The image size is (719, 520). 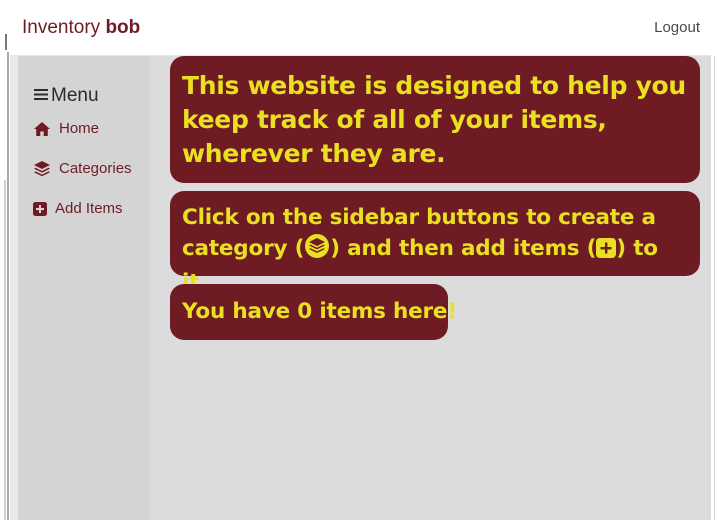 What do you see at coordinates (714, 288) in the screenshot?
I see `scrollbar-track` at bounding box center [714, 288].